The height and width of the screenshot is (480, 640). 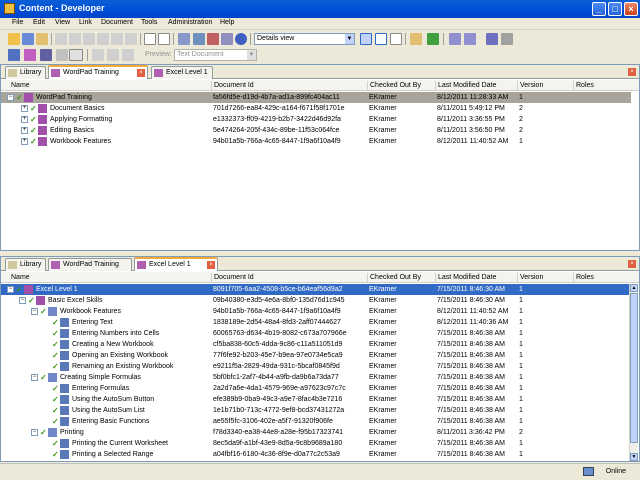 What do you see at coordinates (85, 22) in the screenshot?
I see `menu-link: Link` at bounding box center [85, 22].